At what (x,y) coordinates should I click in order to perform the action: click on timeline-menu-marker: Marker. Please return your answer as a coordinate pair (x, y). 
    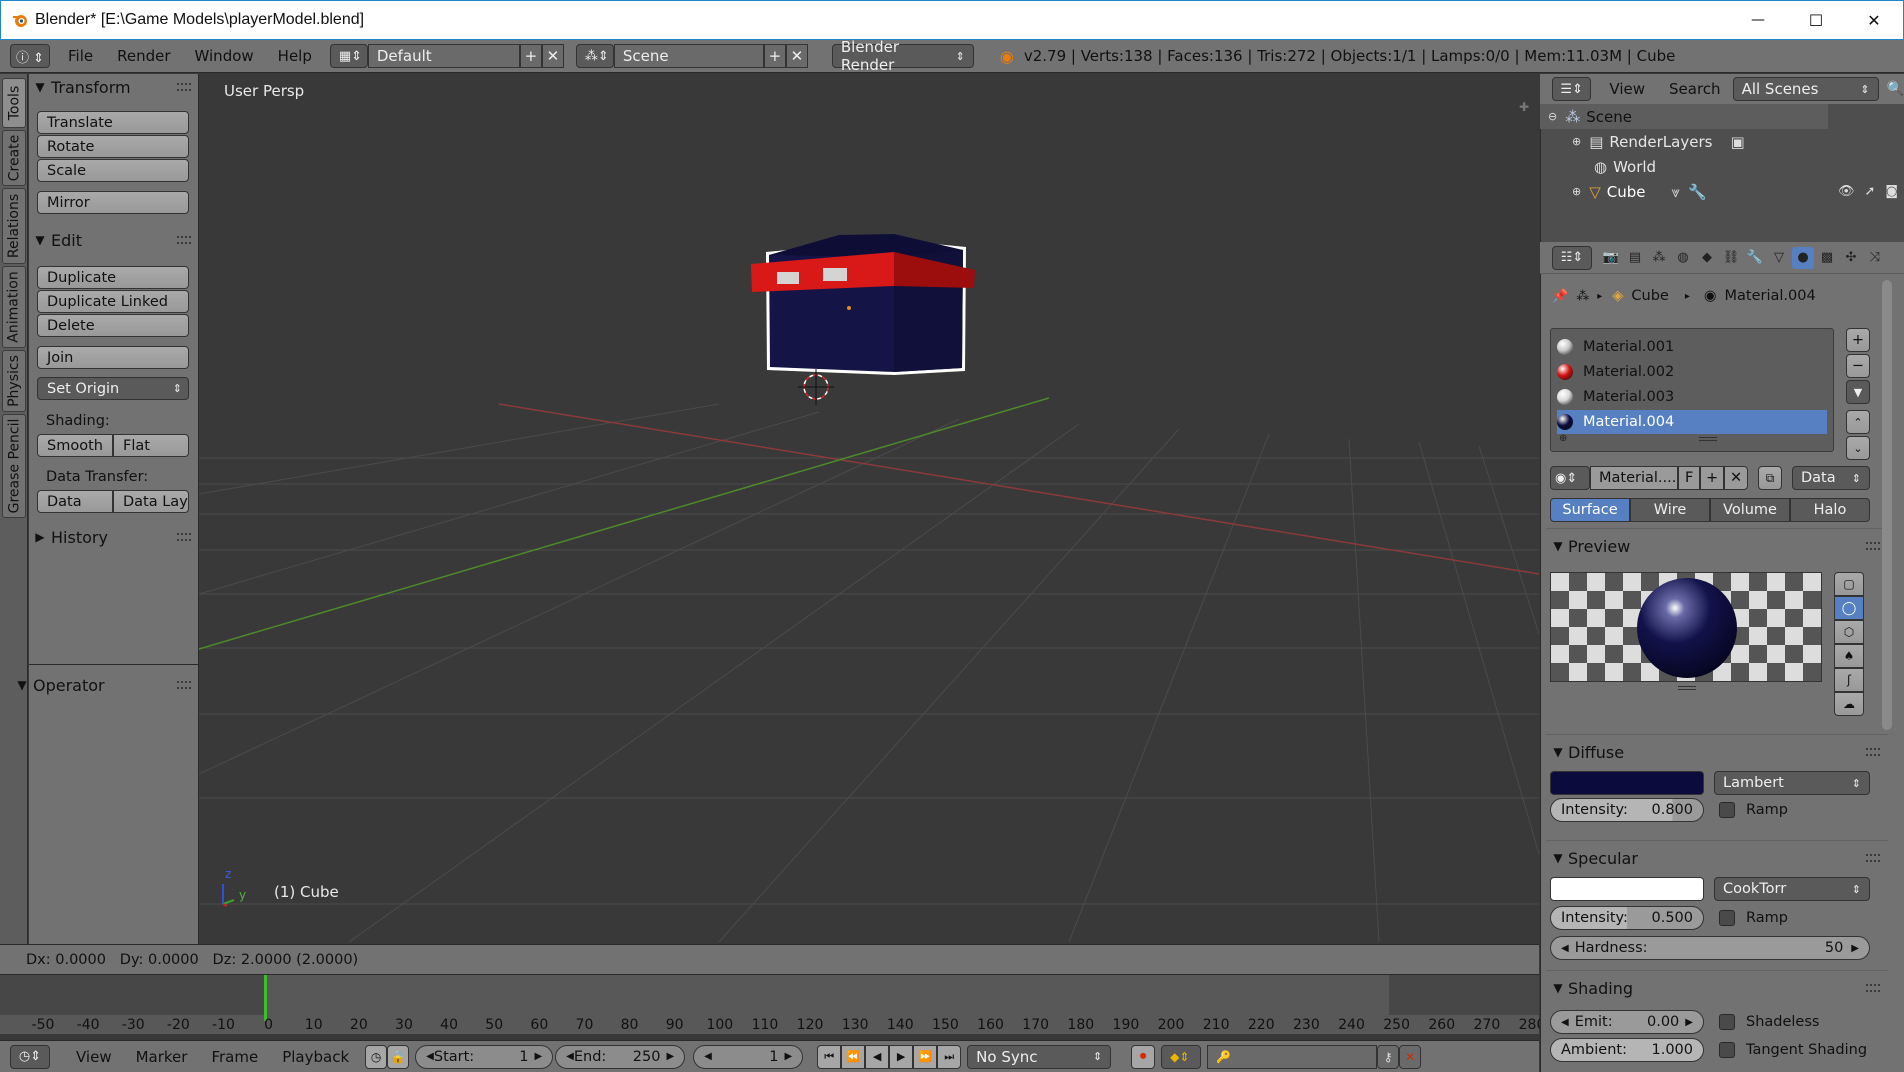
    Looking at the image, I should click on (162, 1057).